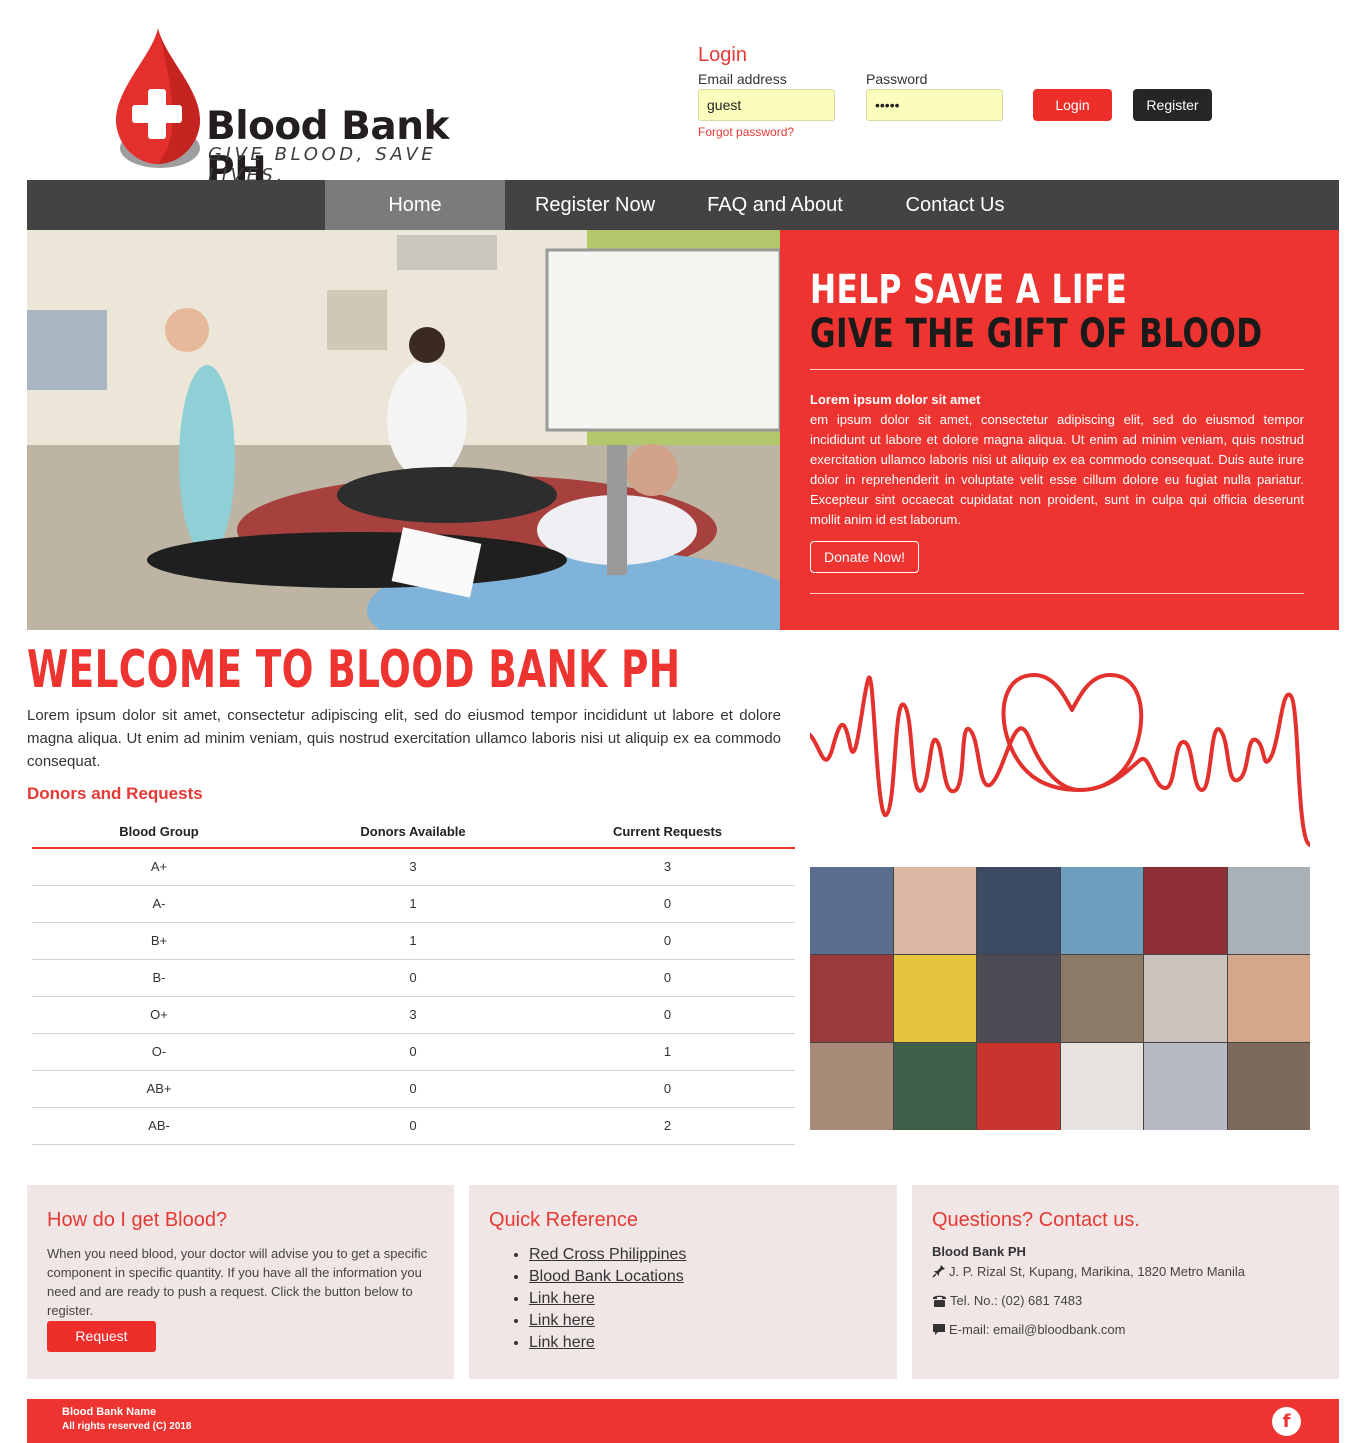 The height and width of the screenshot is (1443, 1366). I want to click on login-title: Login, so click(722, 55).